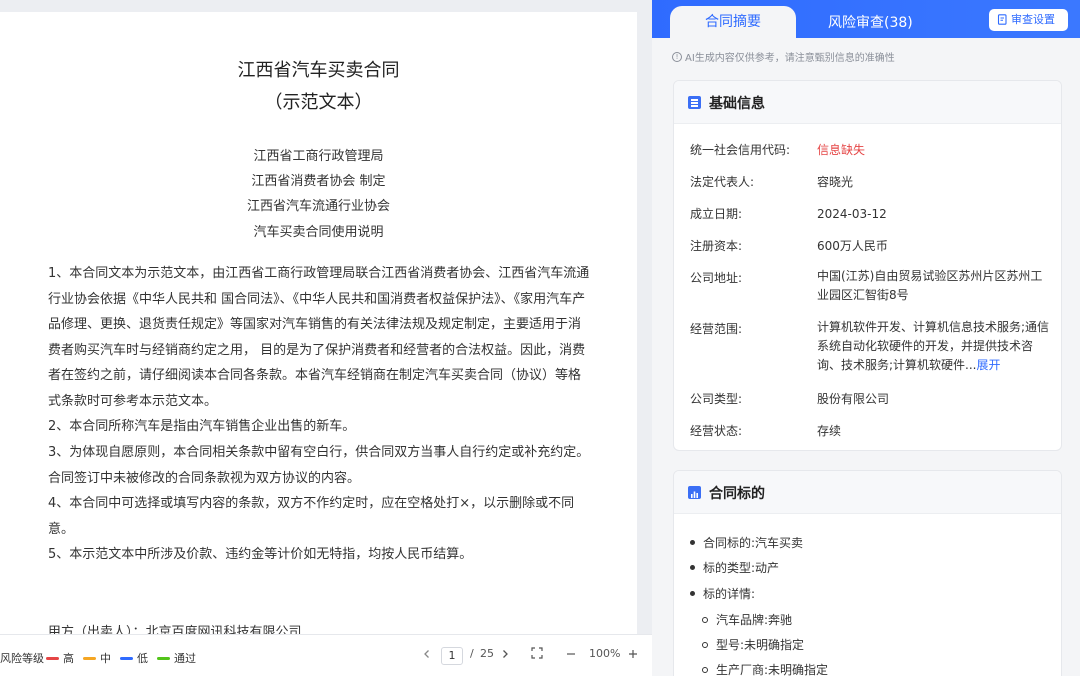  Describe the element at coordinates (52, 658) in the screenshot. I see `legend-high-swatch` at that location.